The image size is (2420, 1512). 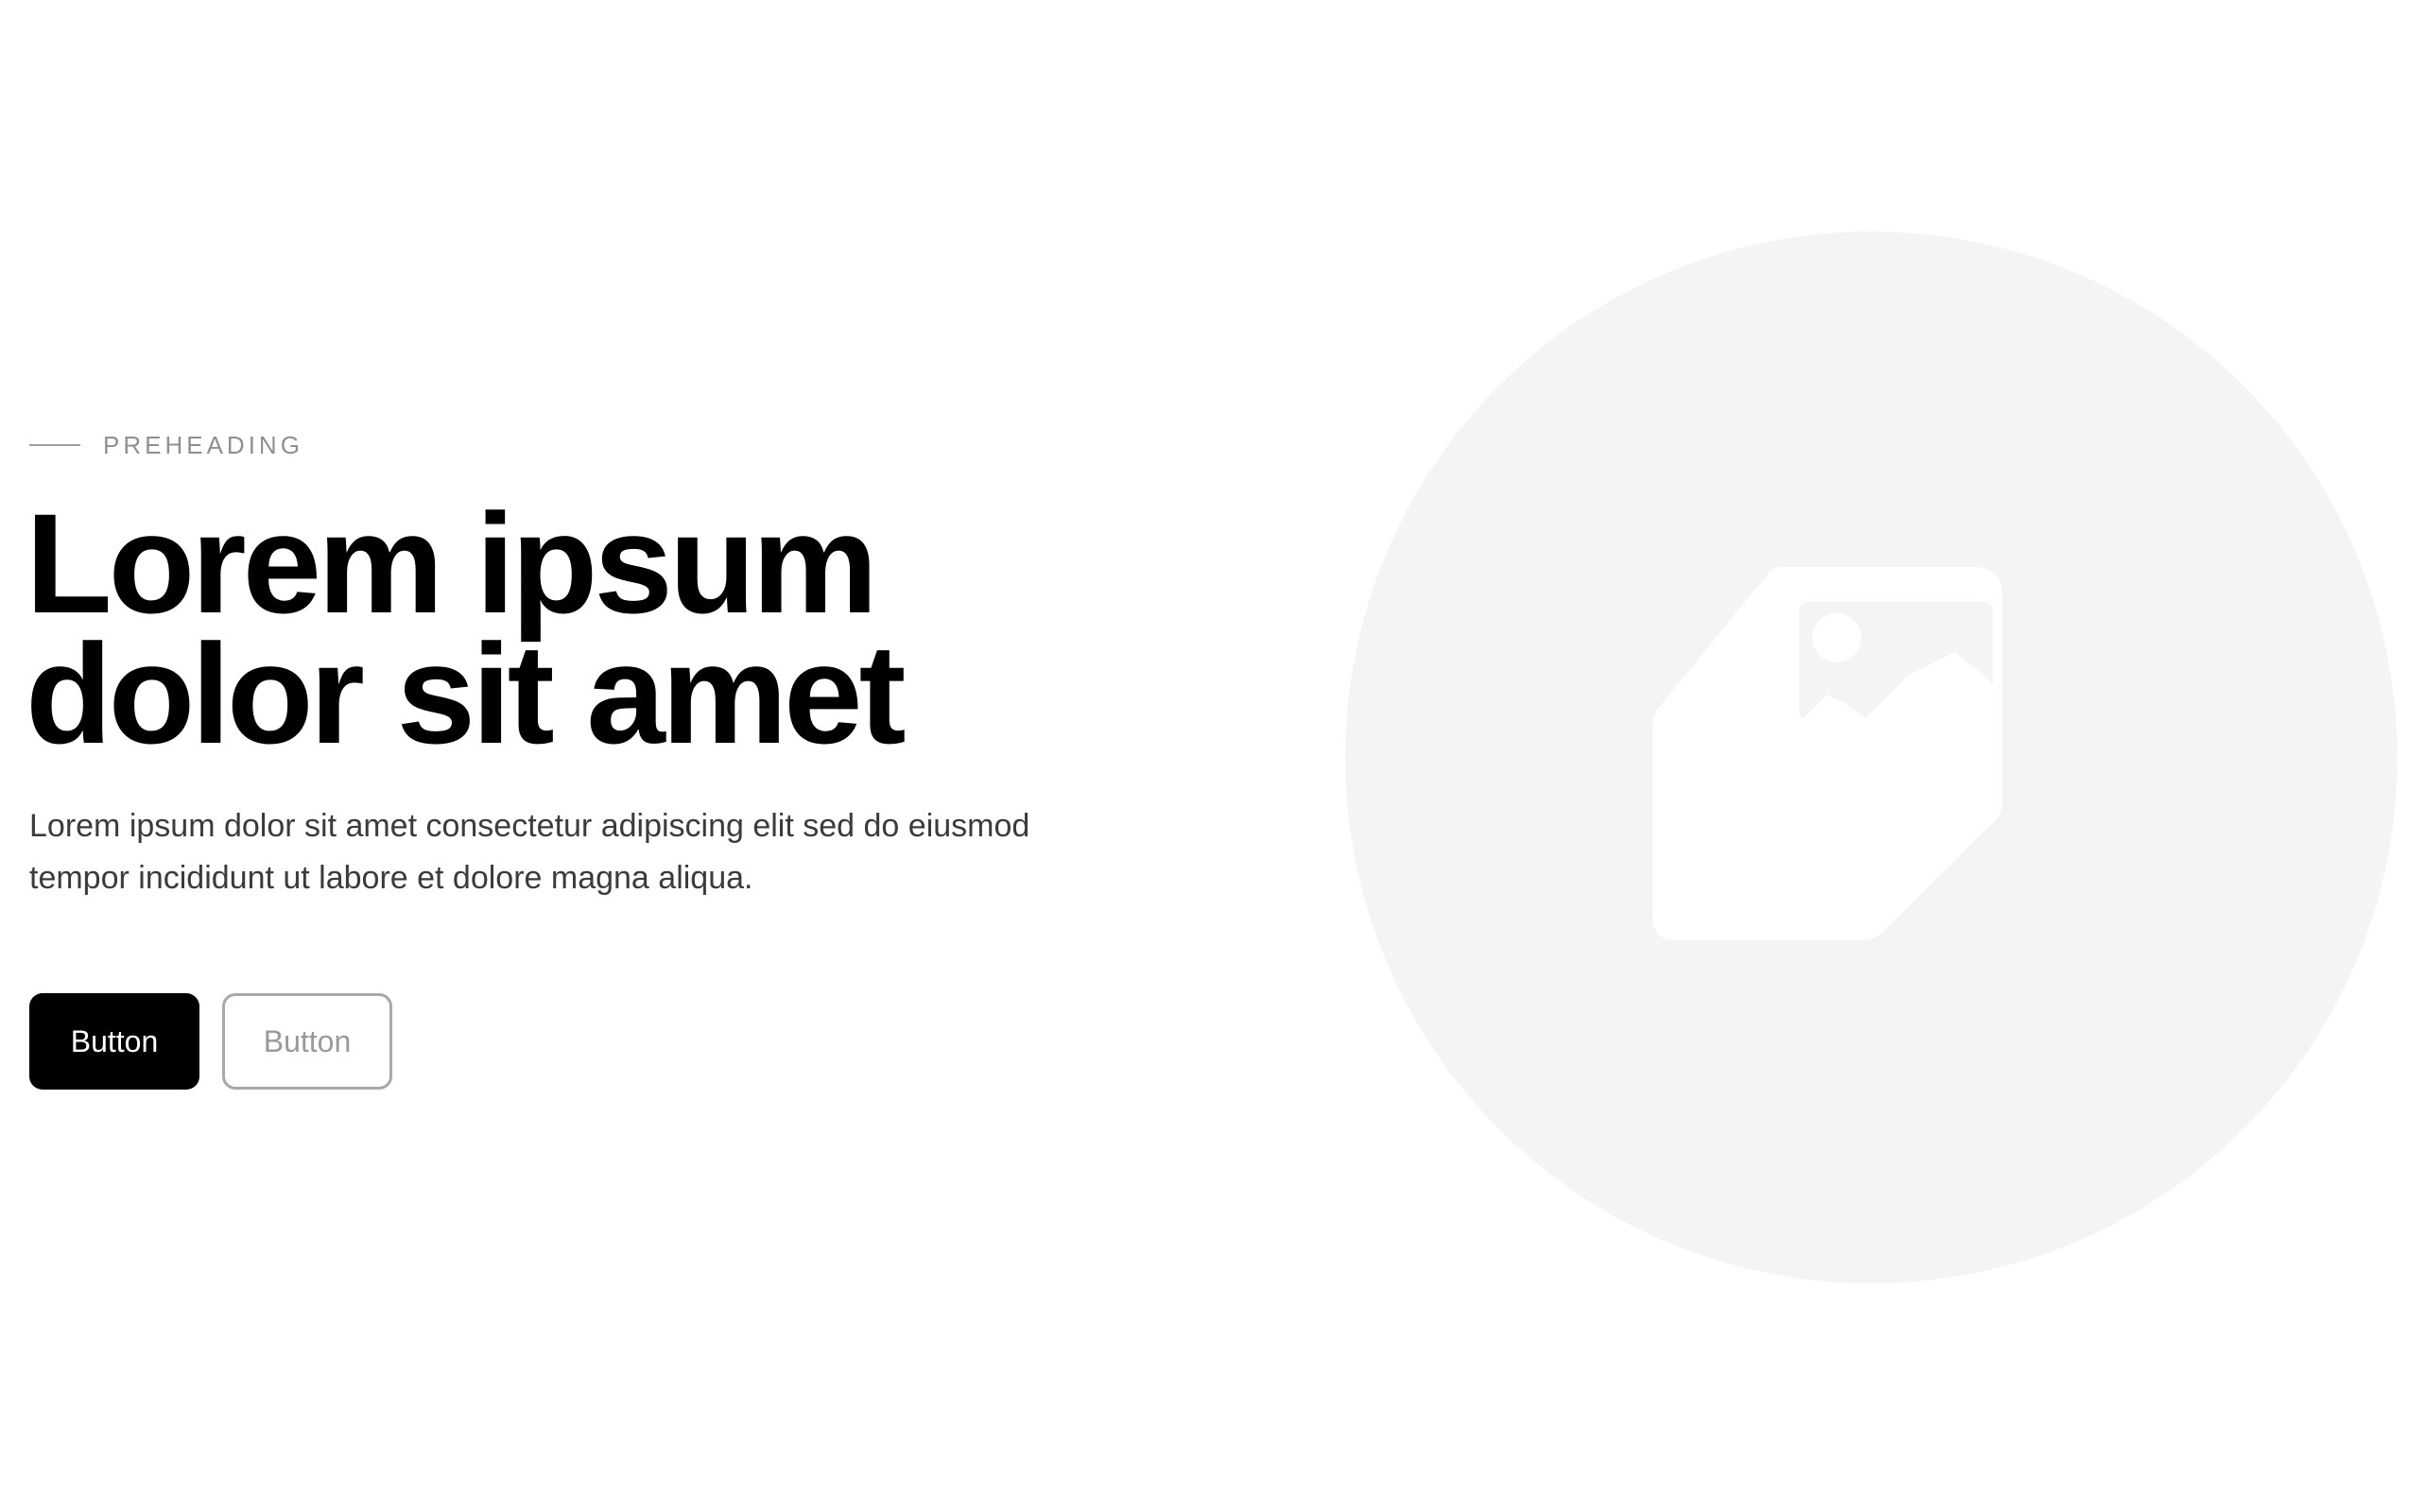 What do you see at coordinates (307, 1041) in the screenshot?
I see `secondary-button: Button` at bounding box center [307, 1041].